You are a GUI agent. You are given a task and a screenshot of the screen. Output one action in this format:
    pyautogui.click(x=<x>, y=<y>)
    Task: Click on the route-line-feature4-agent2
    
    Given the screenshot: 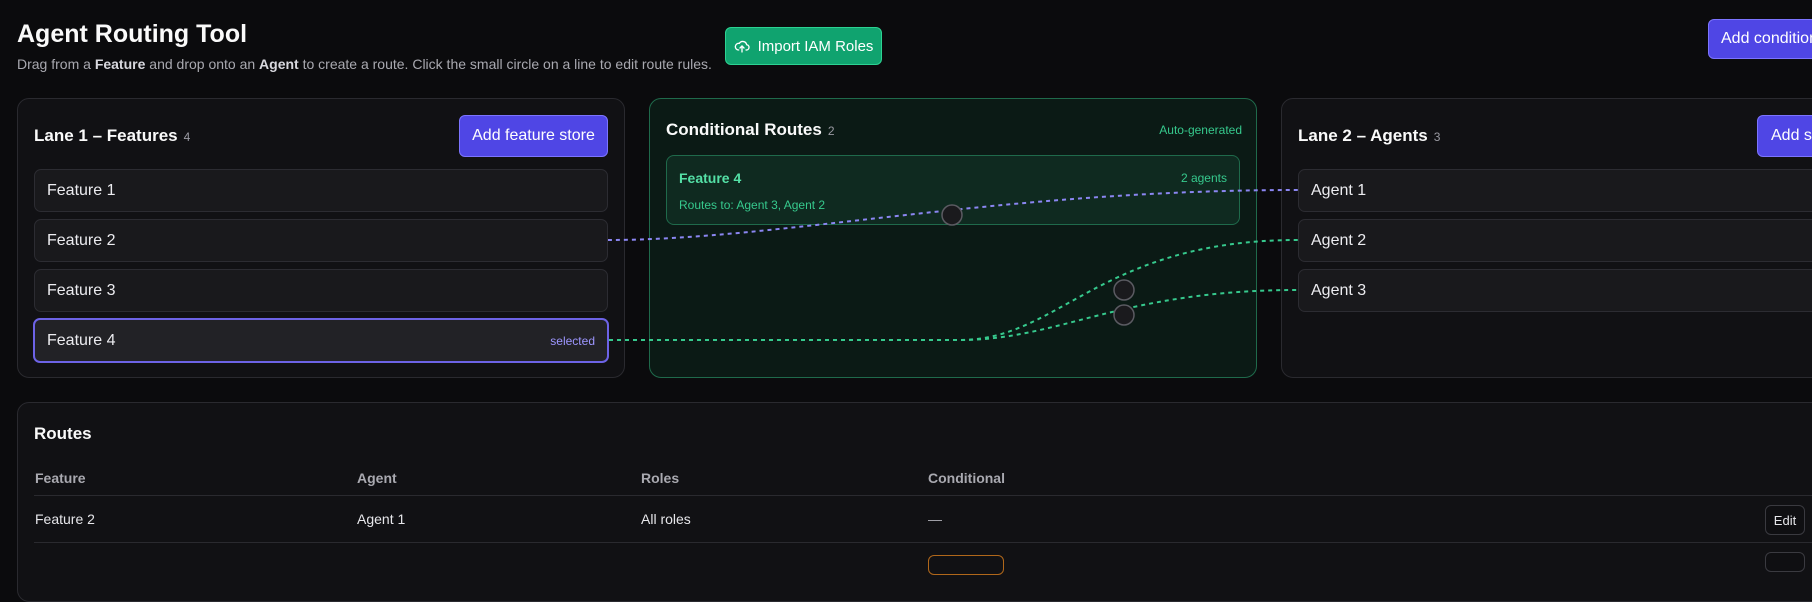 What is the action you would take?
    pyautogui.click(x=954, y=290)
    